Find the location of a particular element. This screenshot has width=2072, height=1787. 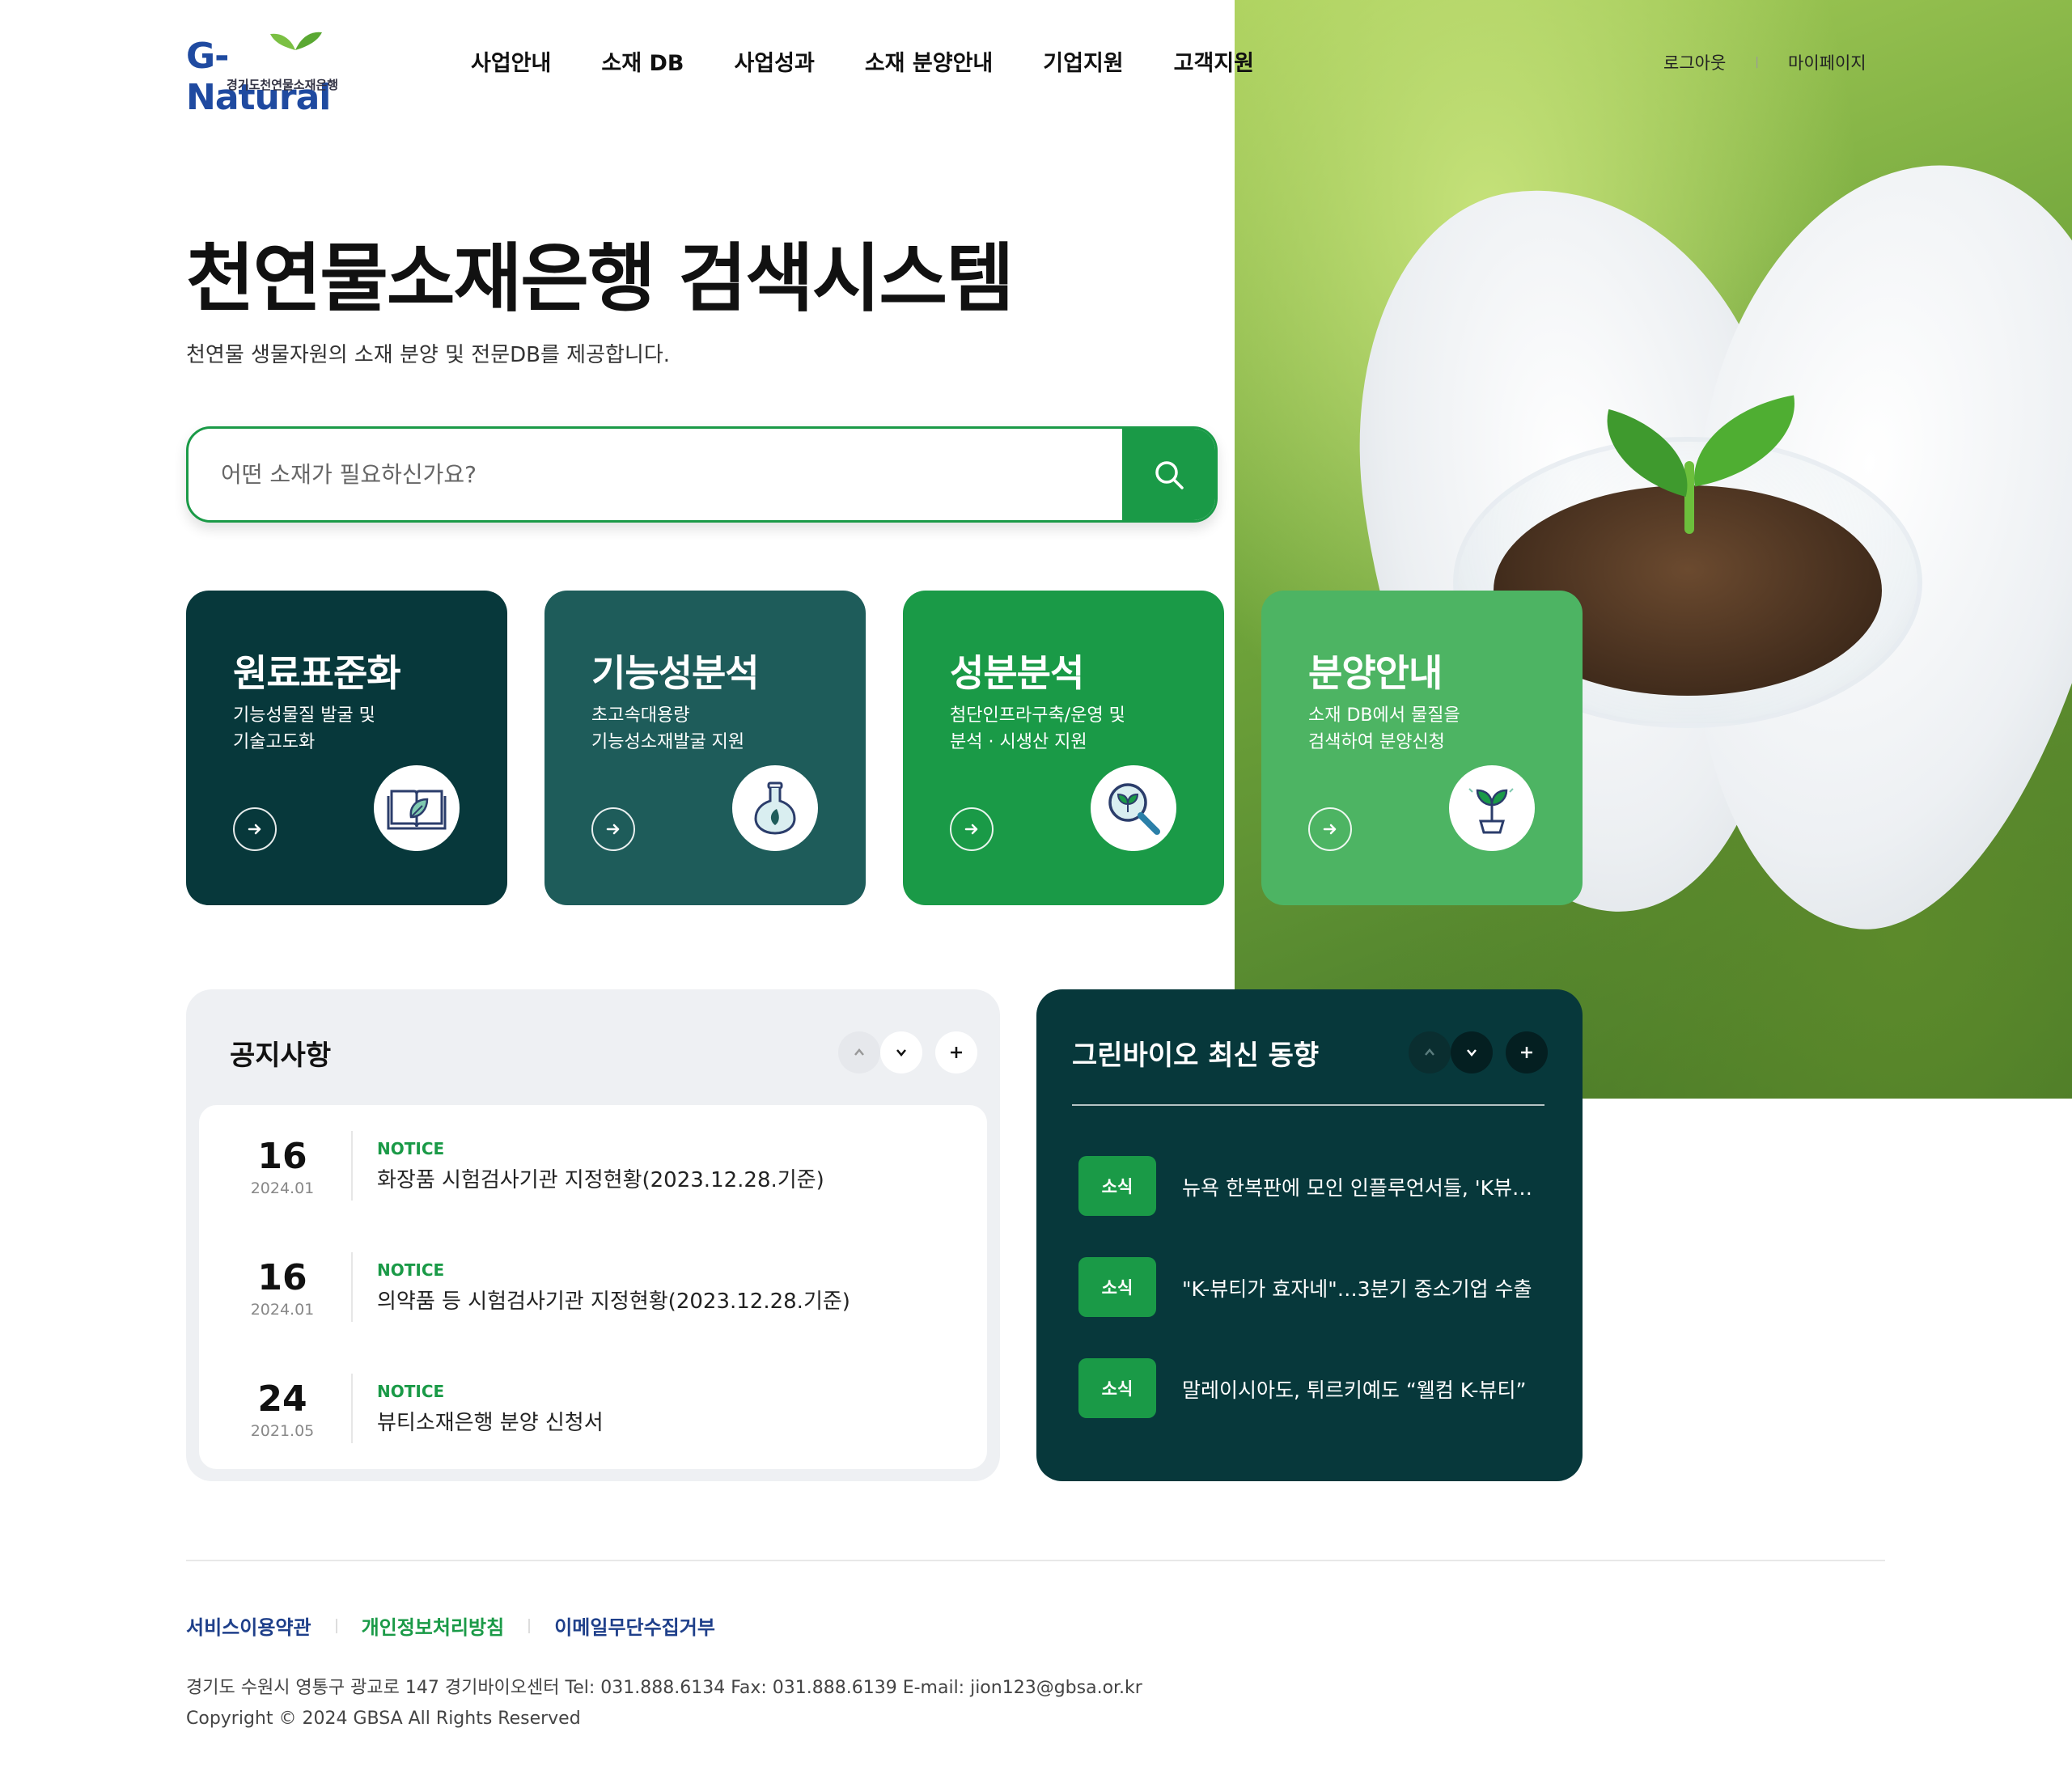

magnifier-sprout-icon is located at coordinates (1133, 808).